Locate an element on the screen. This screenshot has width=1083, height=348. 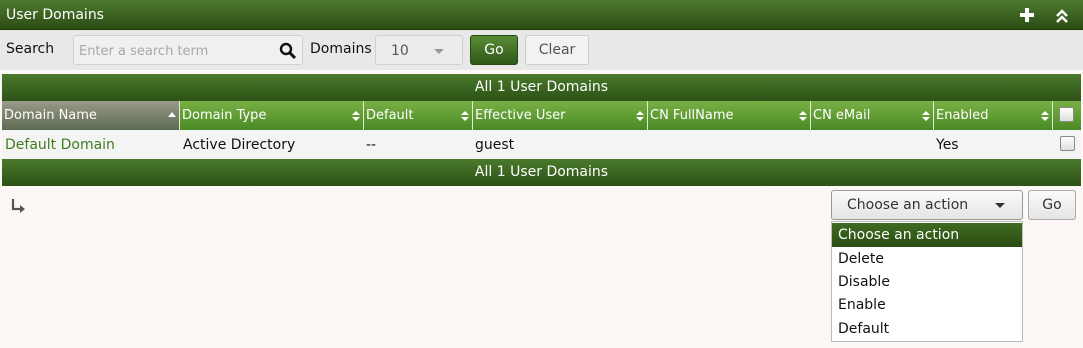
column-header-effective-user: Effective User is located at coordinates (560, 115).